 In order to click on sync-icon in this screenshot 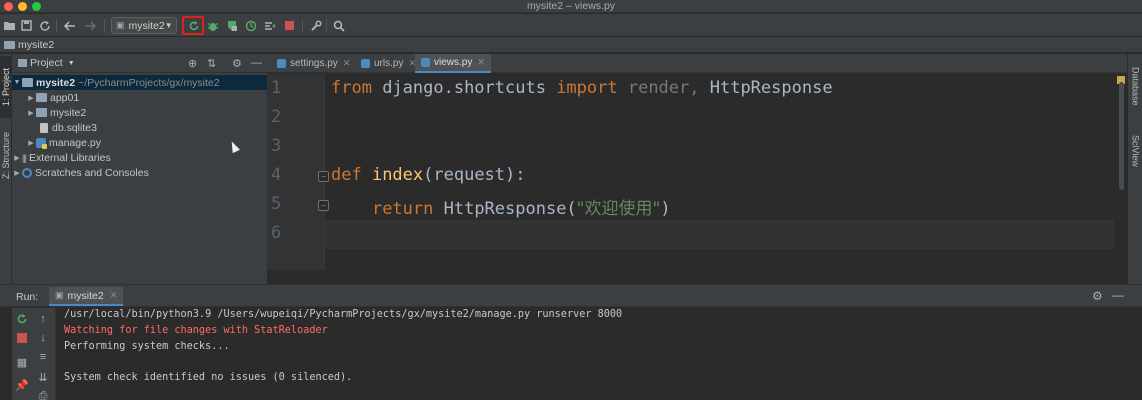, I will do `click(44, 25)`.